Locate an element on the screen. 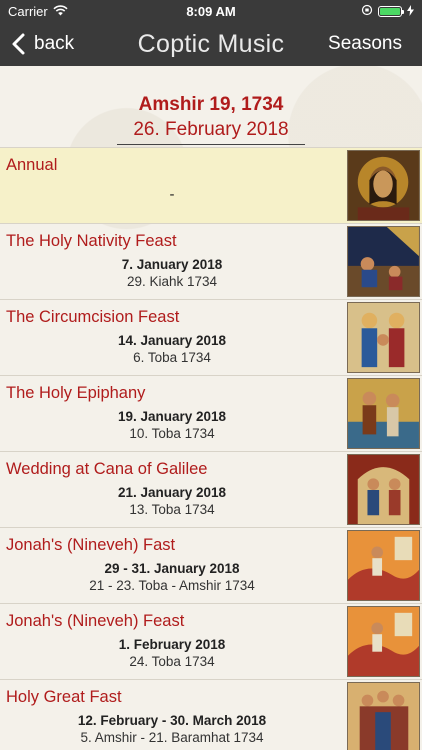  circumcision-icon is located at coordinates (383, 337).